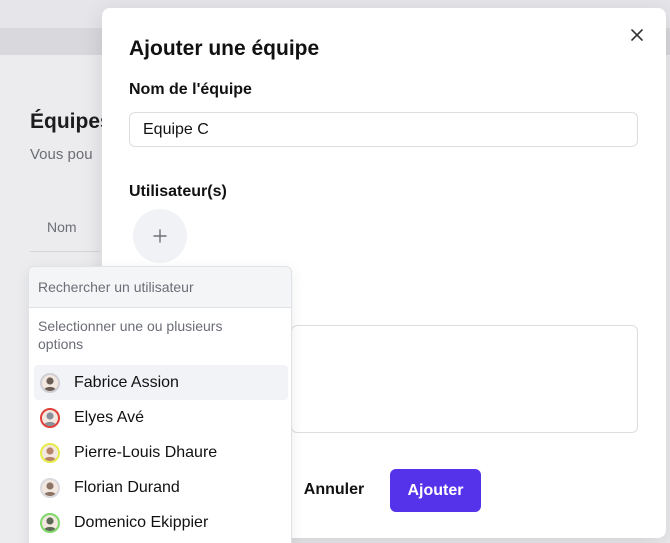  What do you see at coordinates (109, 417) in the screenshot?
I see `user-option-name: Elyes Avé` at bounding box center [109, 417].